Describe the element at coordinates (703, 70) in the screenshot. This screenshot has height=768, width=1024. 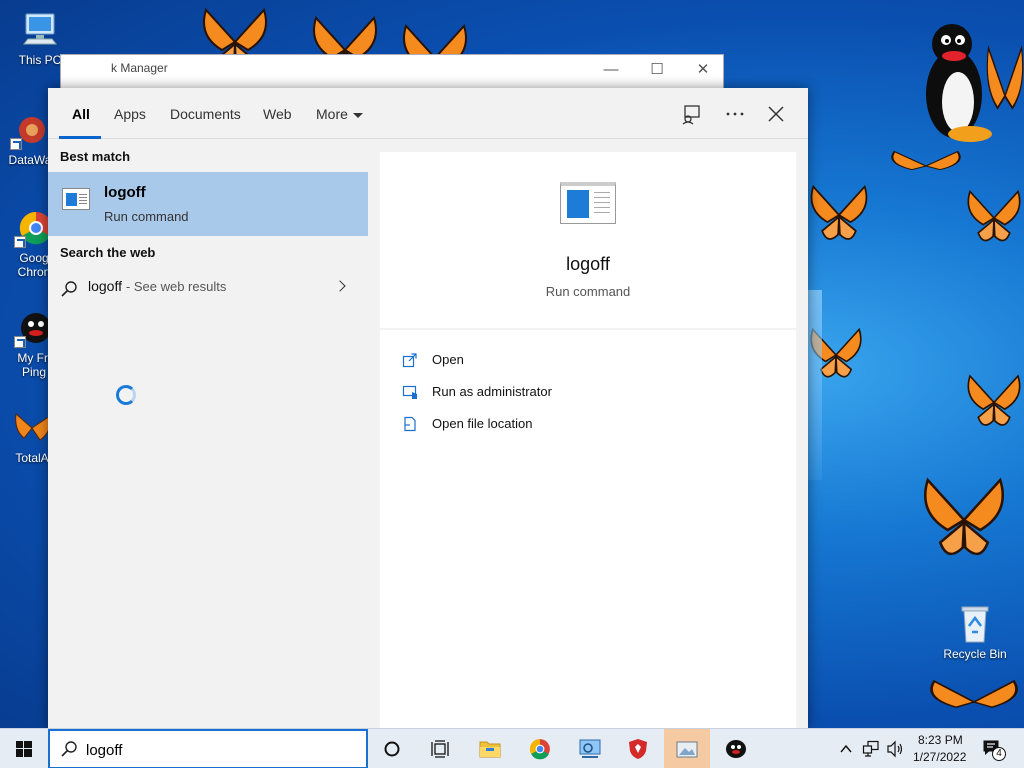
I see `close-button: ✕` at that location.